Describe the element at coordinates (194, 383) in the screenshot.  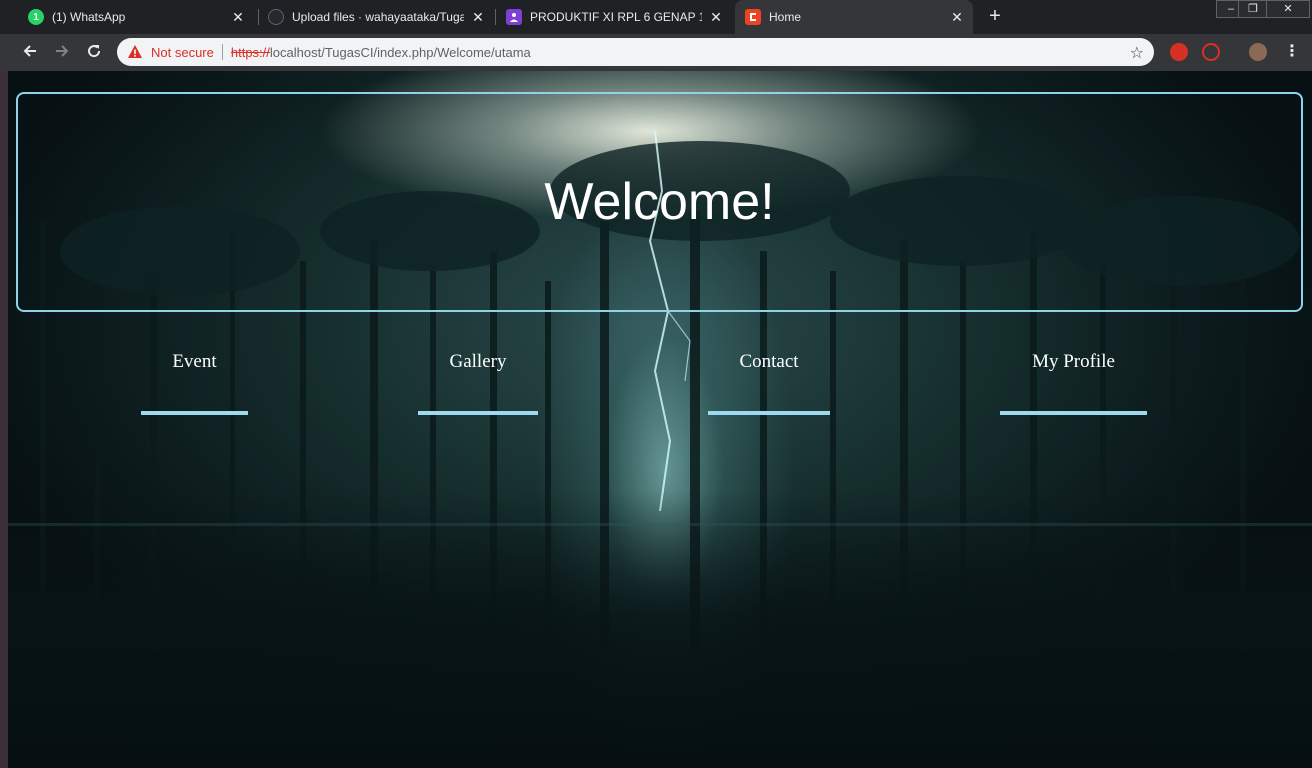
I see `nav-item-event: Event` at that location.